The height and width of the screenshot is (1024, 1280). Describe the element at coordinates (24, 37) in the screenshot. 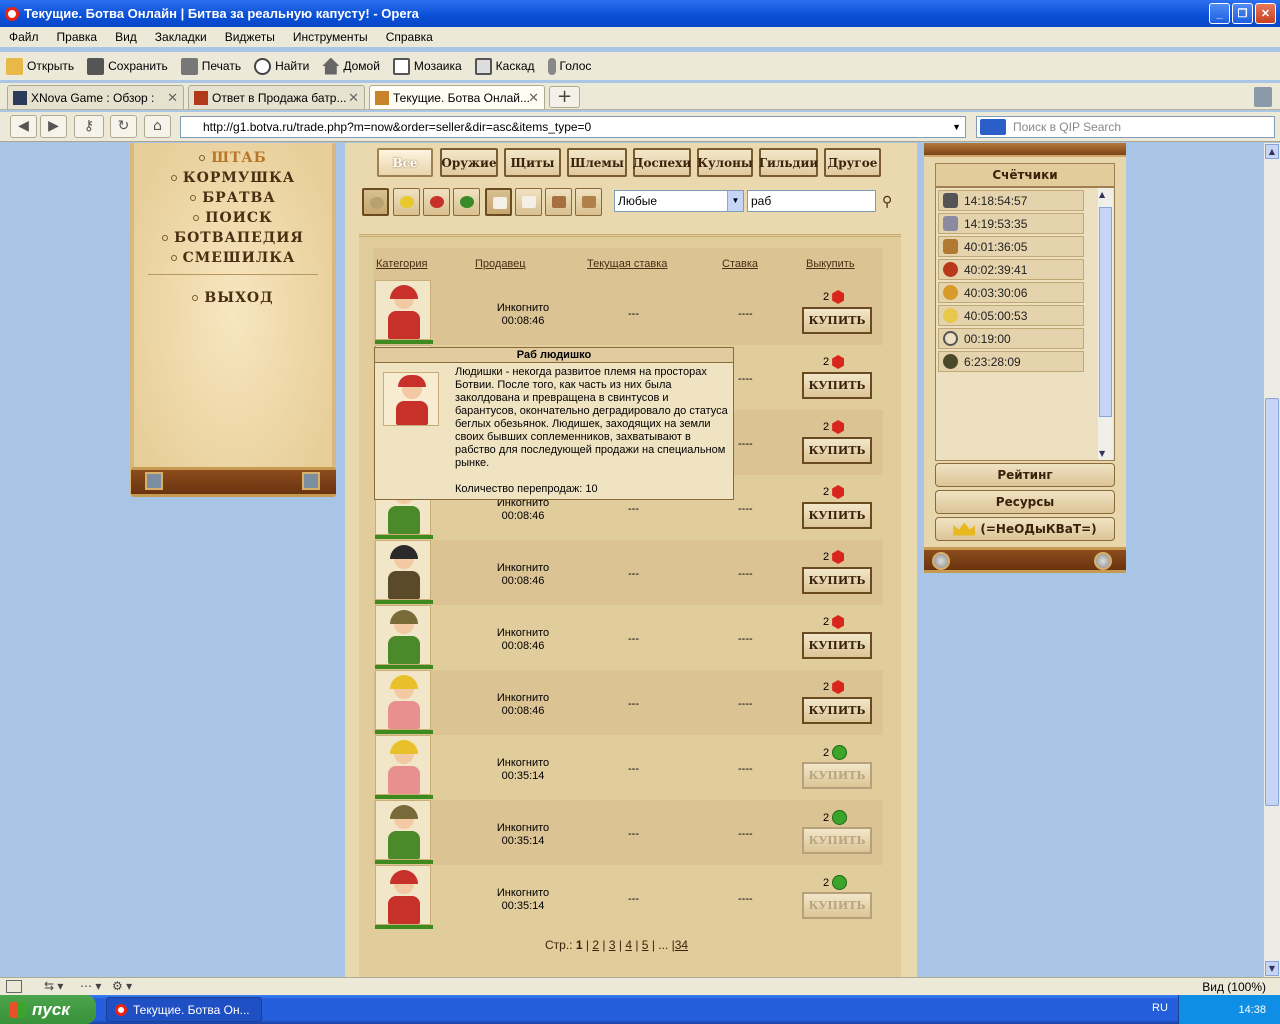

I see `menu-file: Файл` at that location.